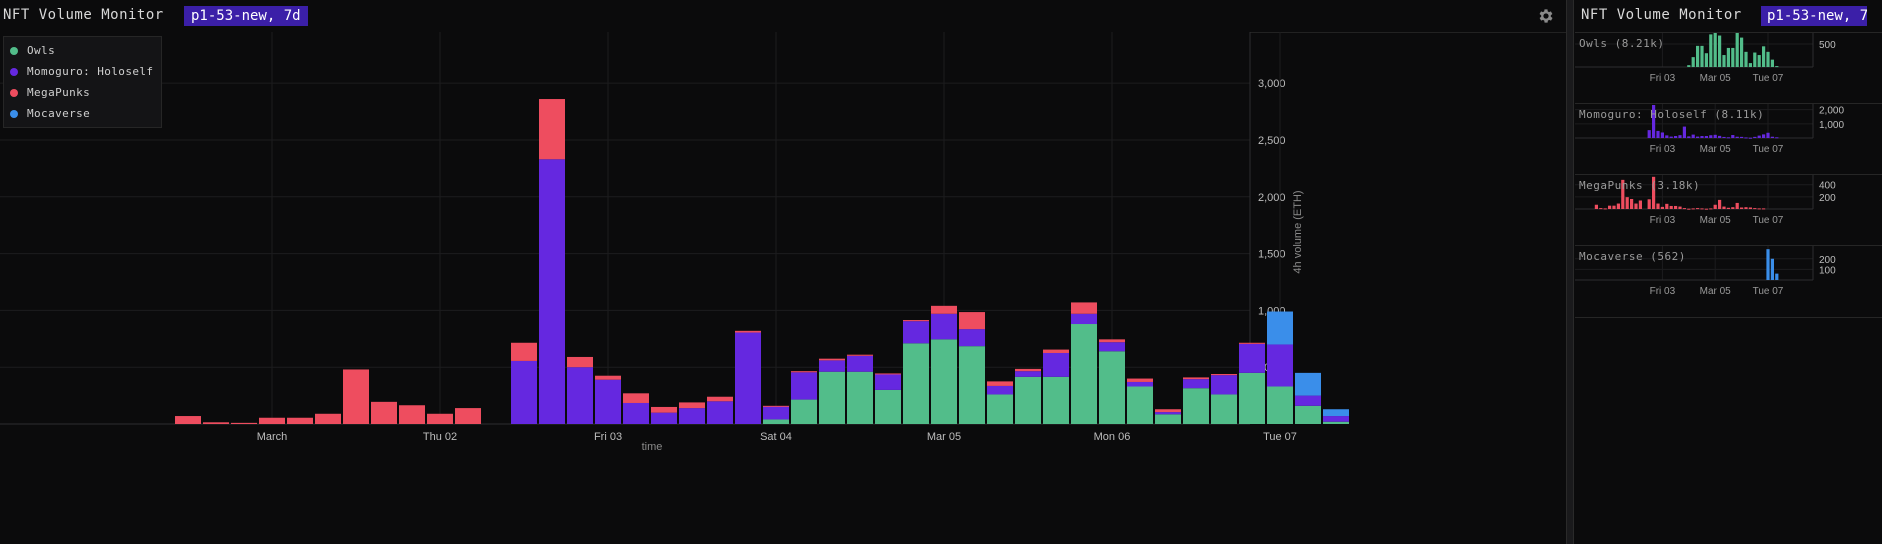 The height and width of the screenshot is (544, 1882). I want to click on legend-item-mocaverse: Mocaverse, so click(81, 113).